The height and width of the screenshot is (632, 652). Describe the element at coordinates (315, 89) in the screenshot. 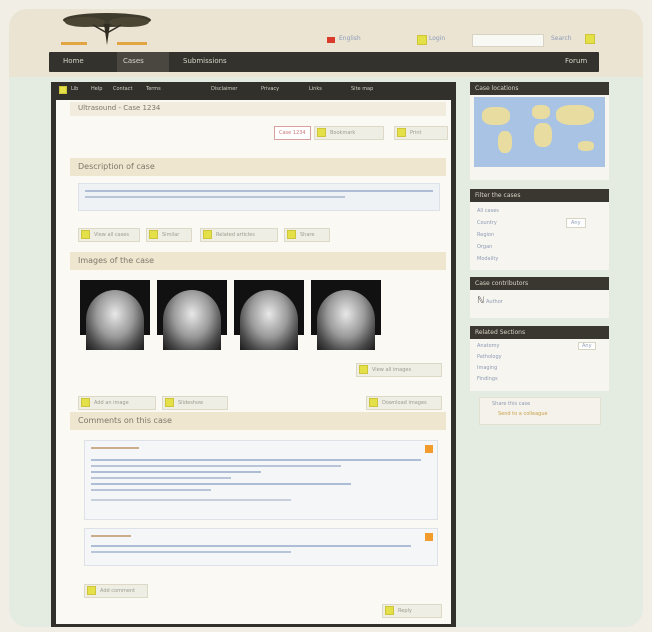

I see `subnav-links: Links` at that location.